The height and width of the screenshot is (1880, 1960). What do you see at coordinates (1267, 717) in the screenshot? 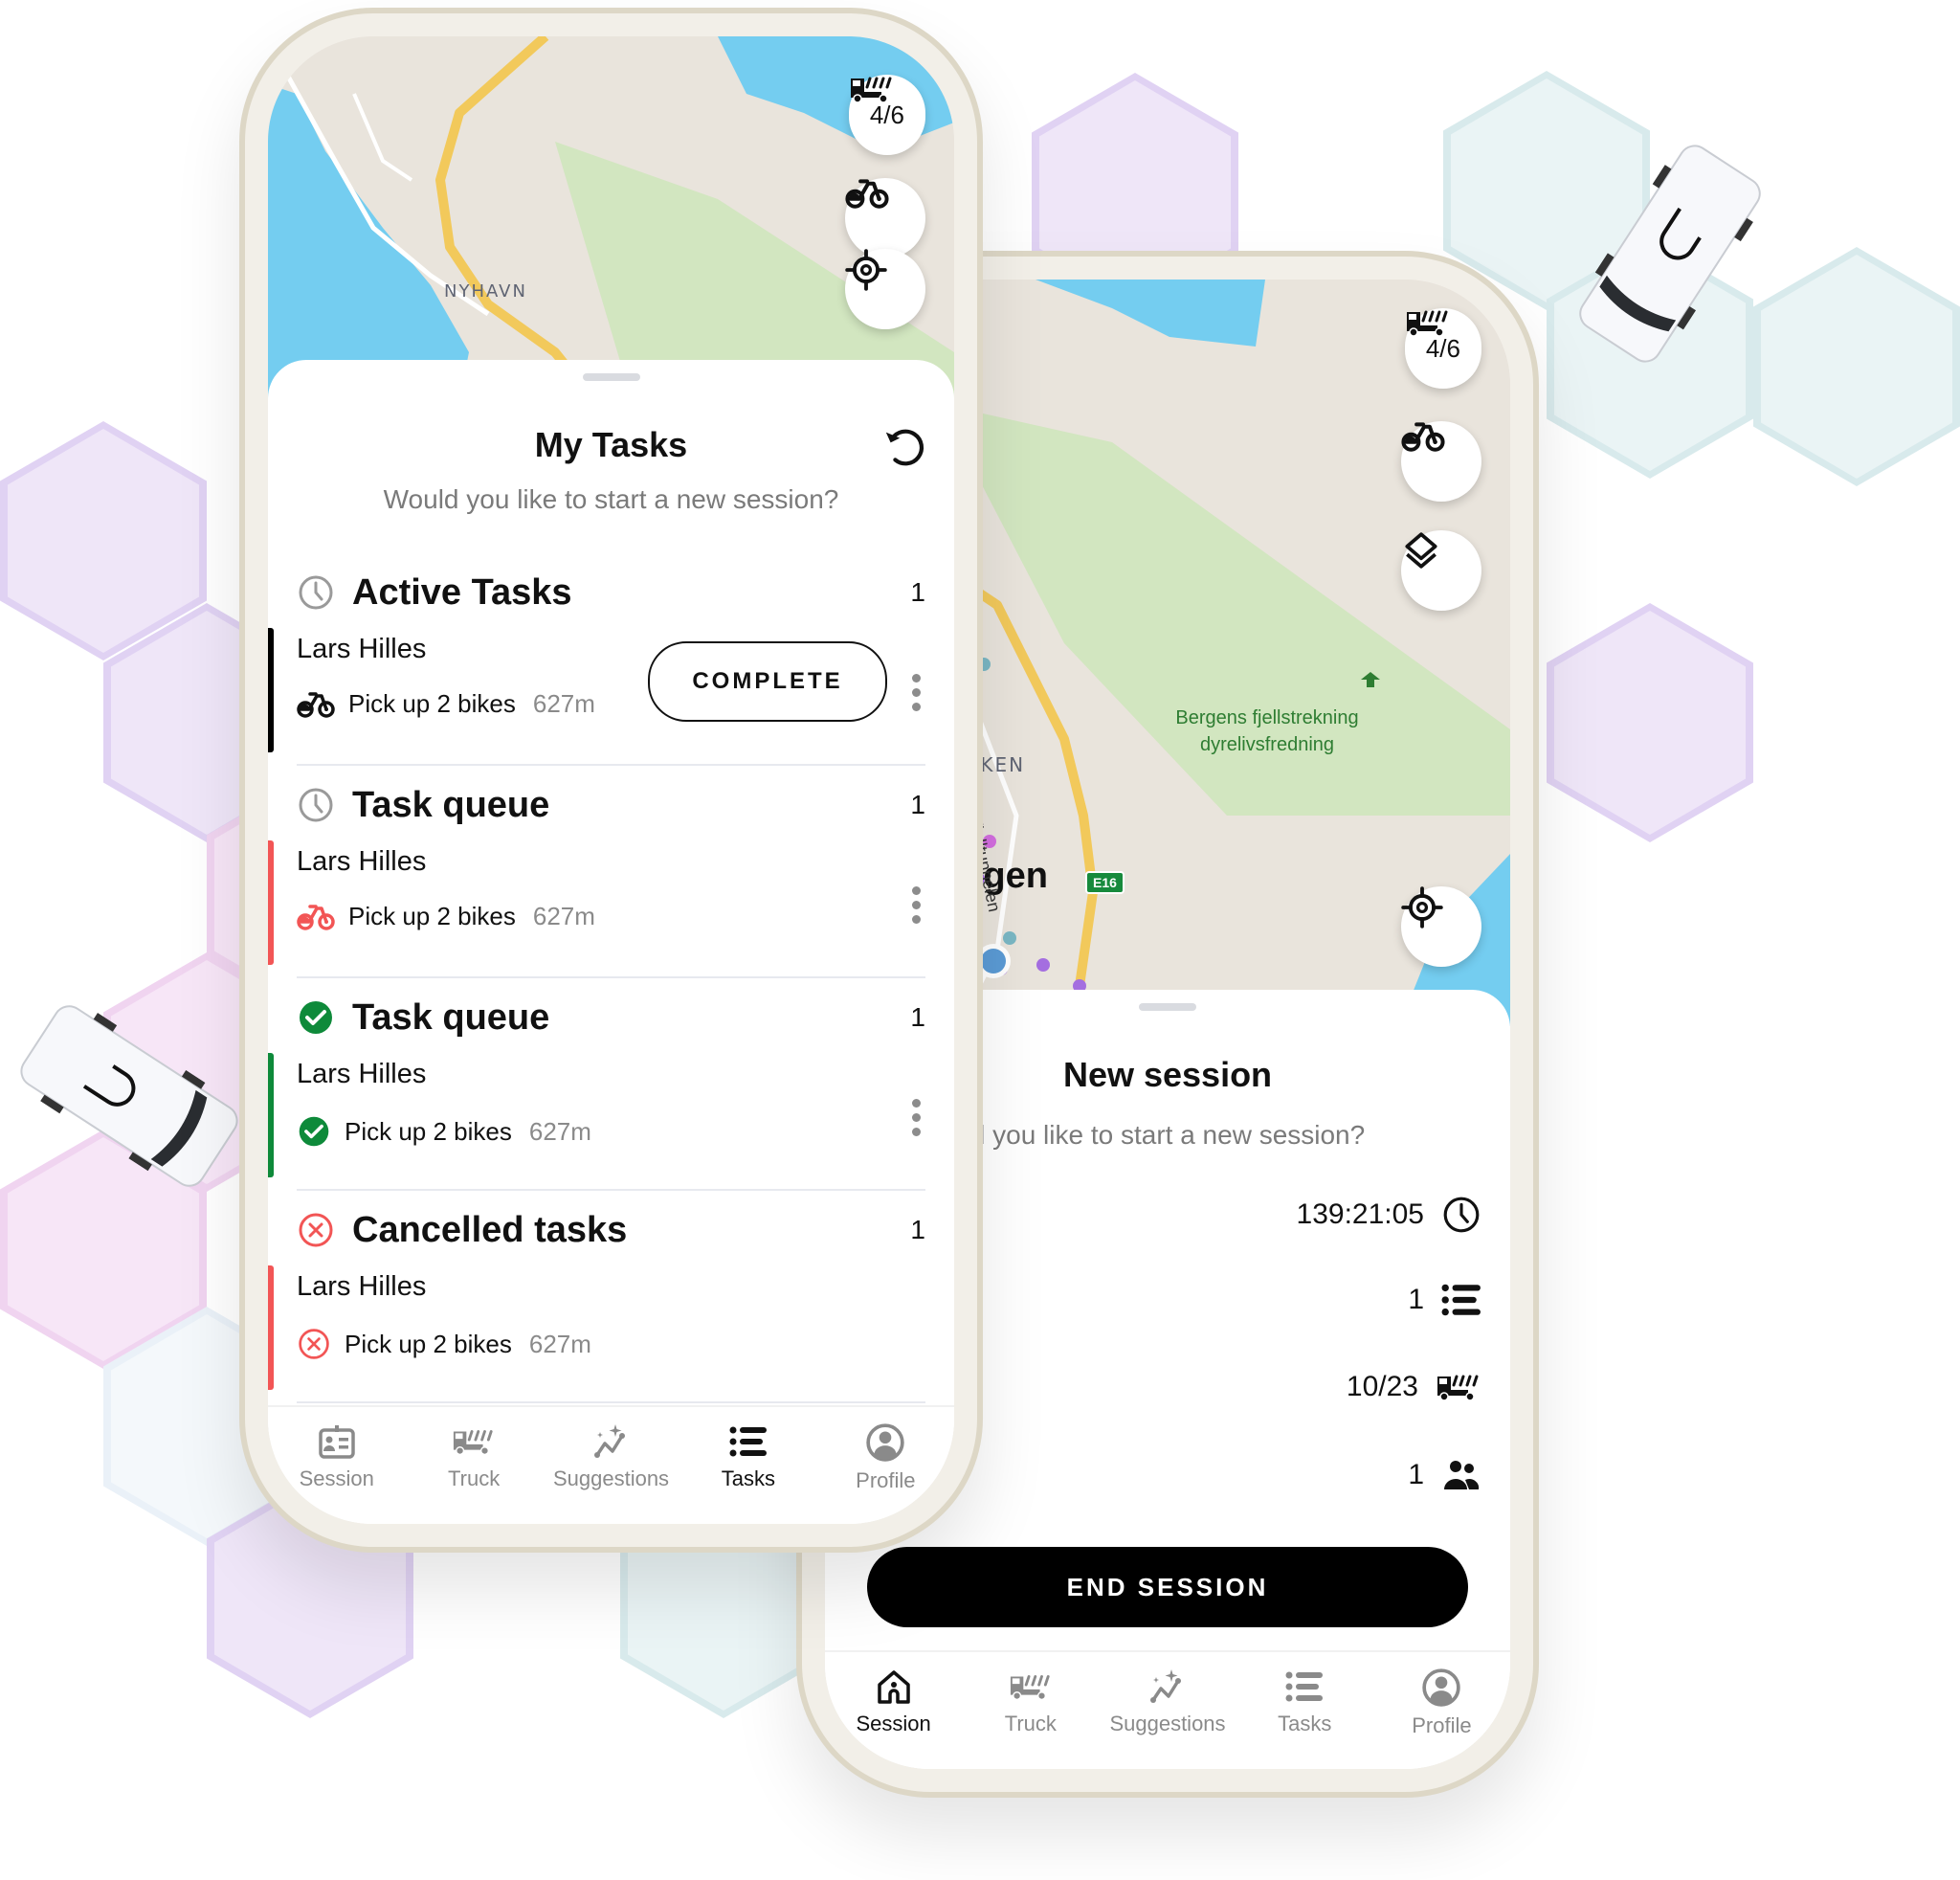
I see `park-label-line1: Bergens fjellstrekning` at bounding box center [1267, 717].